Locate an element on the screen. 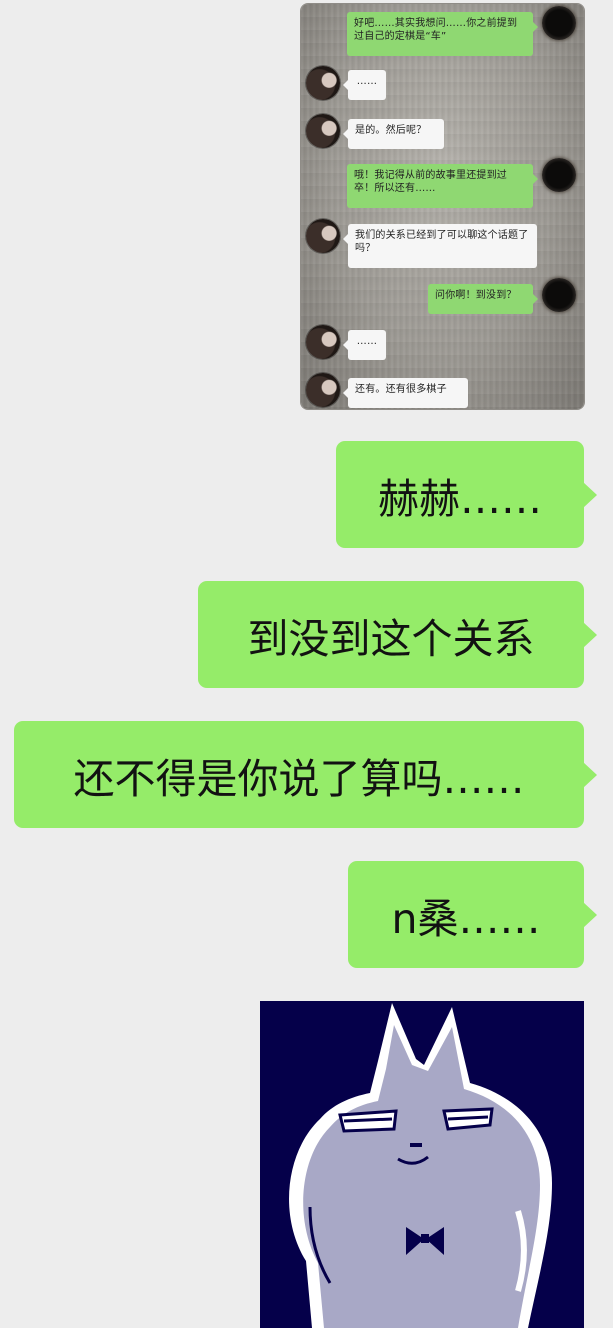 The image size is (613, 1328). smug-cat-sticker is located at coordinates (422, 1164).